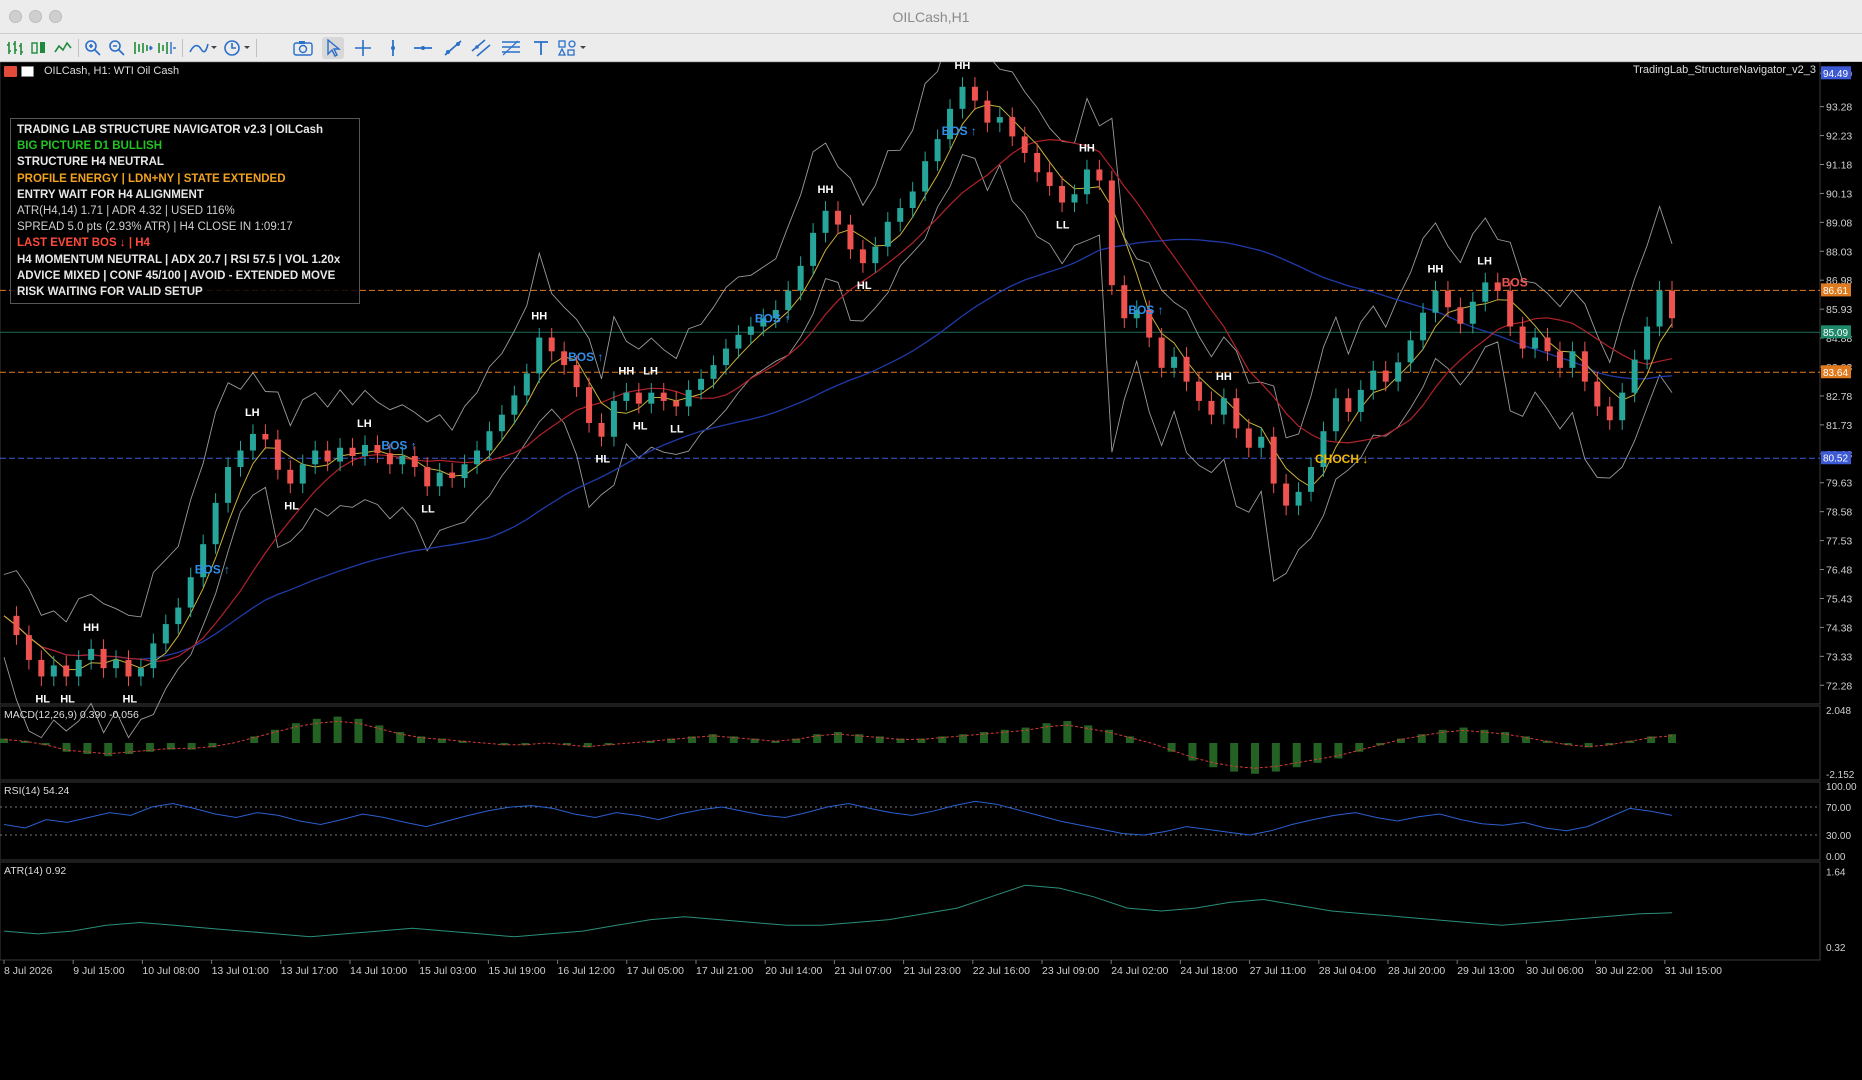 The width and height of the screenshot is (1862, 1080). I want to click on price-tick-label: 93.28, so click(1839, 108).